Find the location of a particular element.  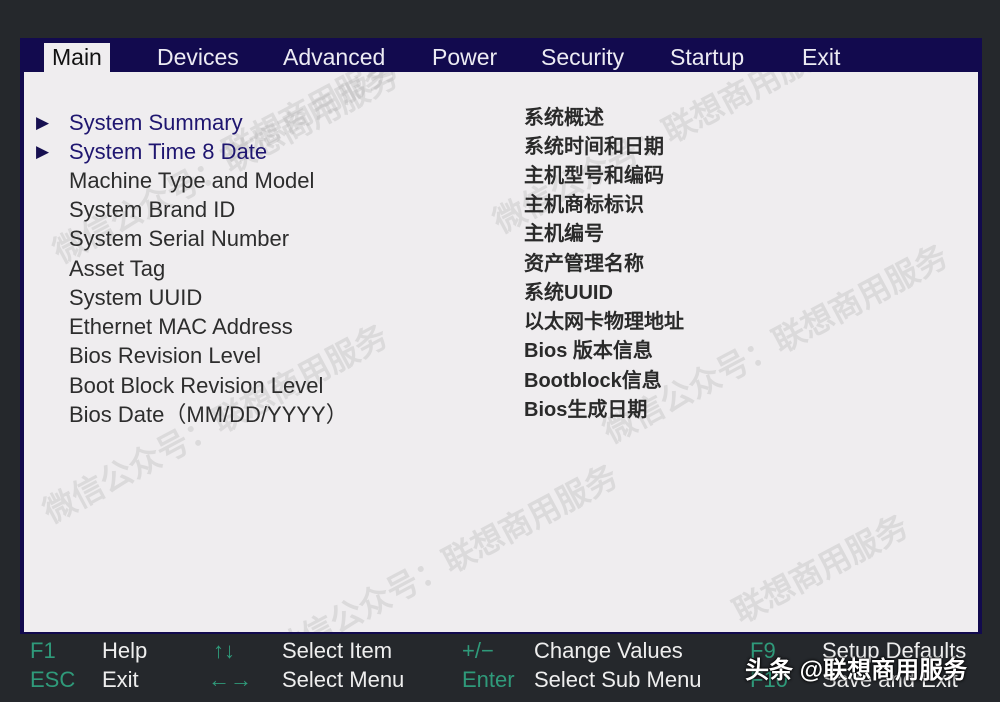

up-down-arrows-icon: ↑↓ is located at coordinates (224, 650).